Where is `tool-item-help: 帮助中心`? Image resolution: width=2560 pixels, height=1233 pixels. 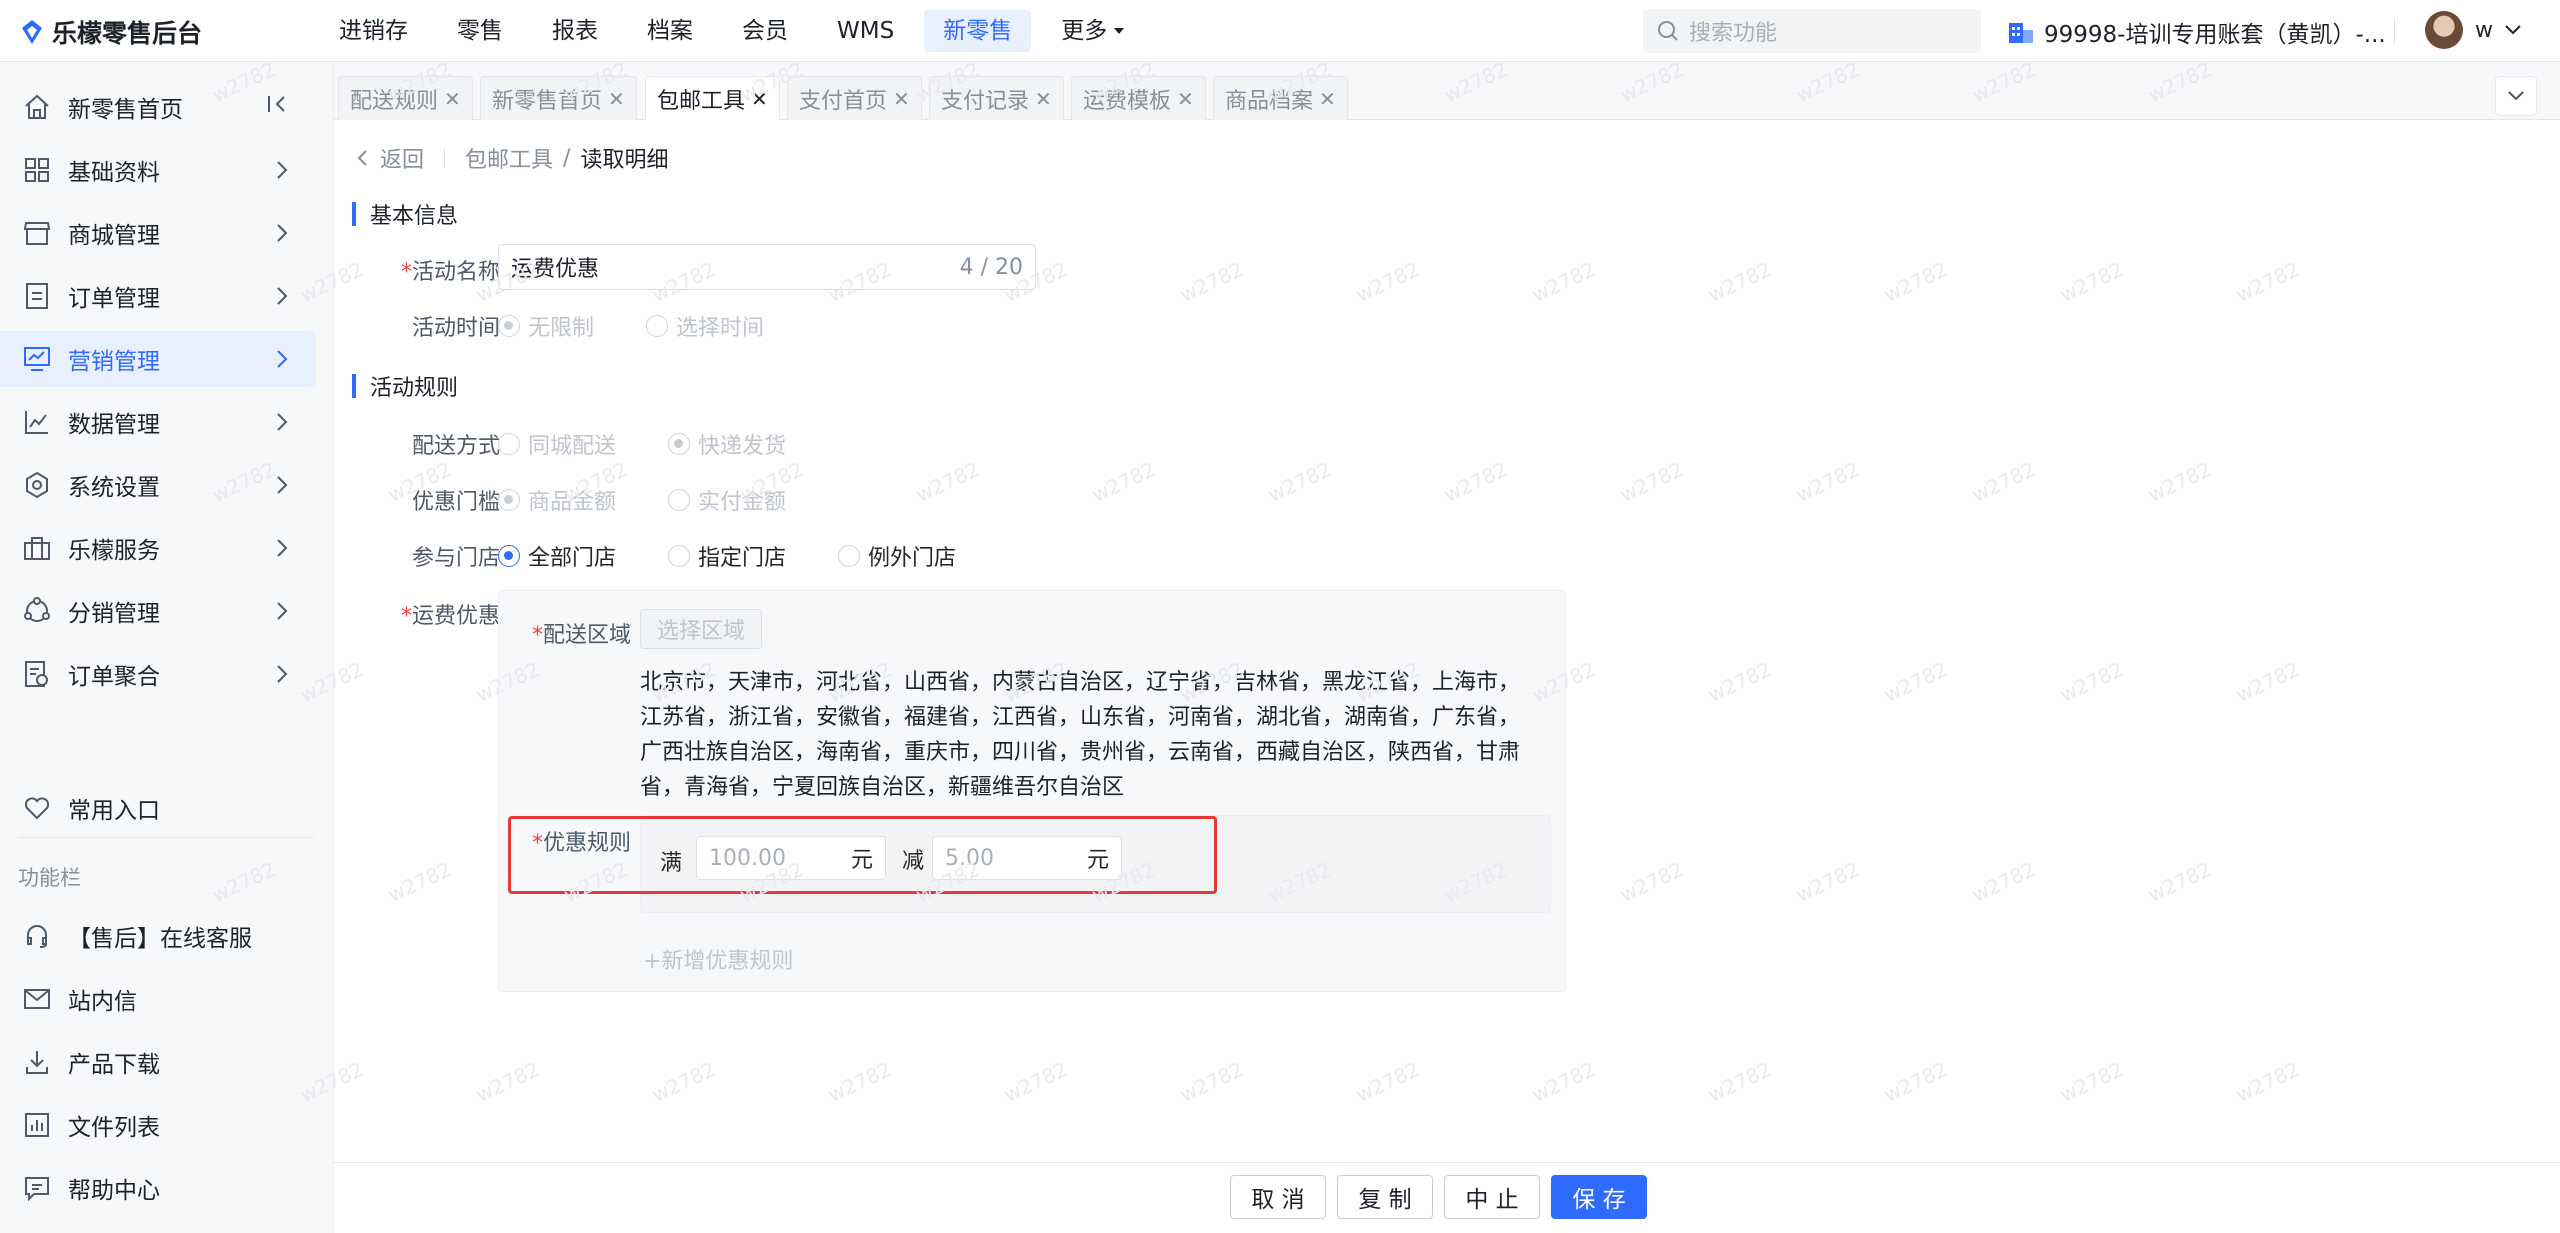
tool-item-help: 帮助中心 is located at coordinates (158, 1188).